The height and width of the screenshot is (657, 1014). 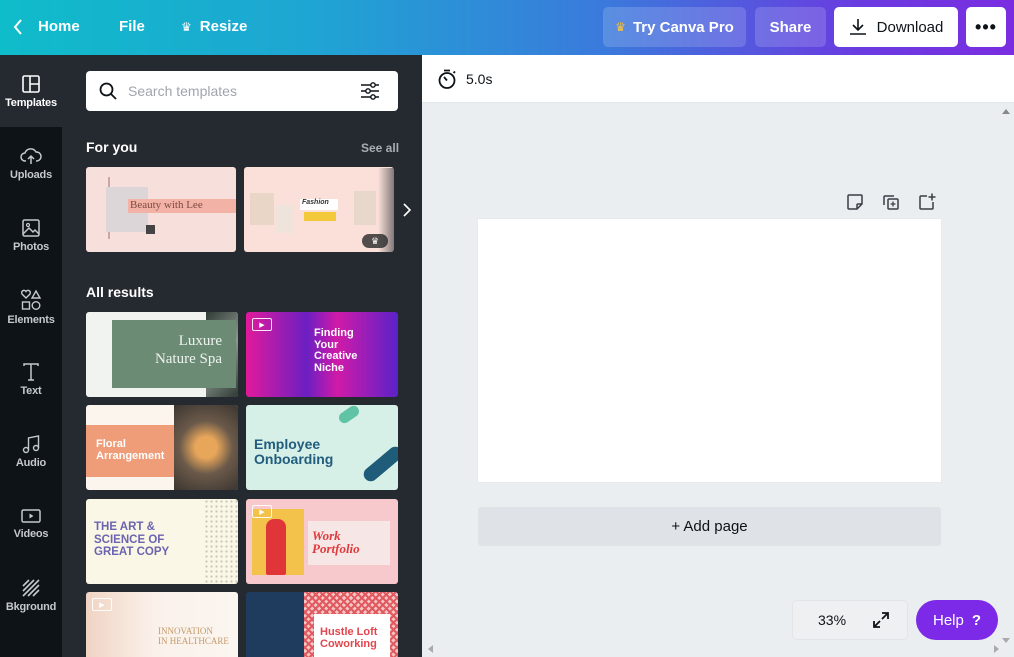 What do you see at coordinates (380, 148) in the screenshot?
I see `see-all-link: See all` at bounding box center [380, 148].